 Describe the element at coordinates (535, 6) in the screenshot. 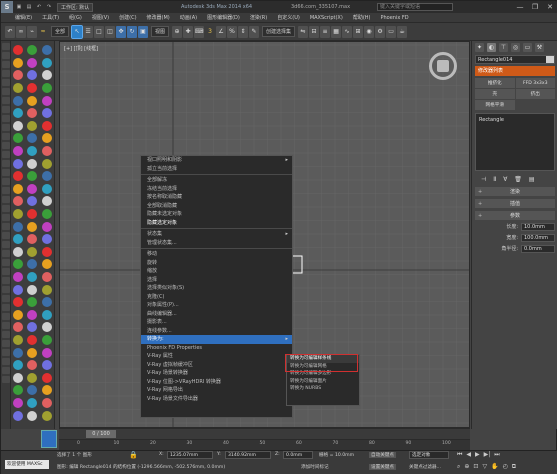

I see `restore-icon: ❐` at that location.